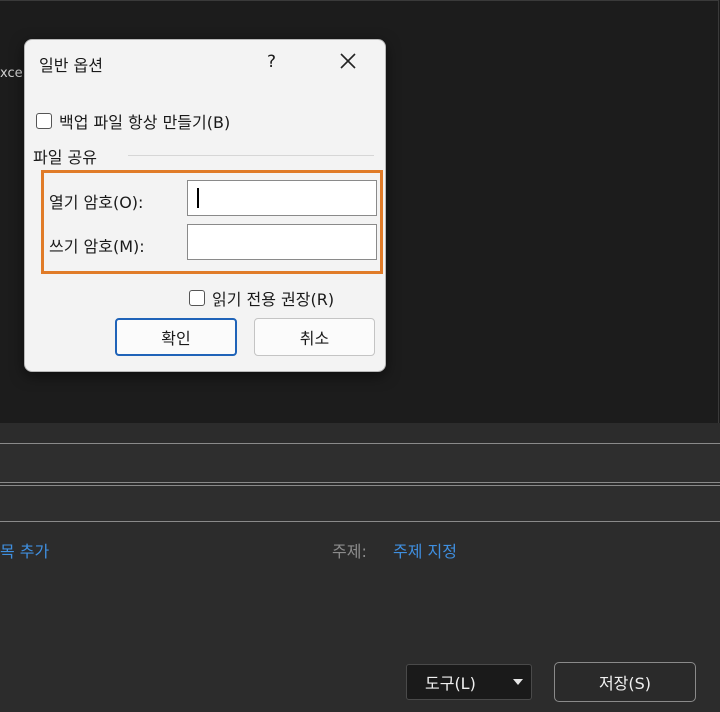 The height and width of the screenshot is (712, 720). What do you see at coordinates (197, 298) in the screenshot?
I see `readonly-checkbox` at bounding box center [197, 298].